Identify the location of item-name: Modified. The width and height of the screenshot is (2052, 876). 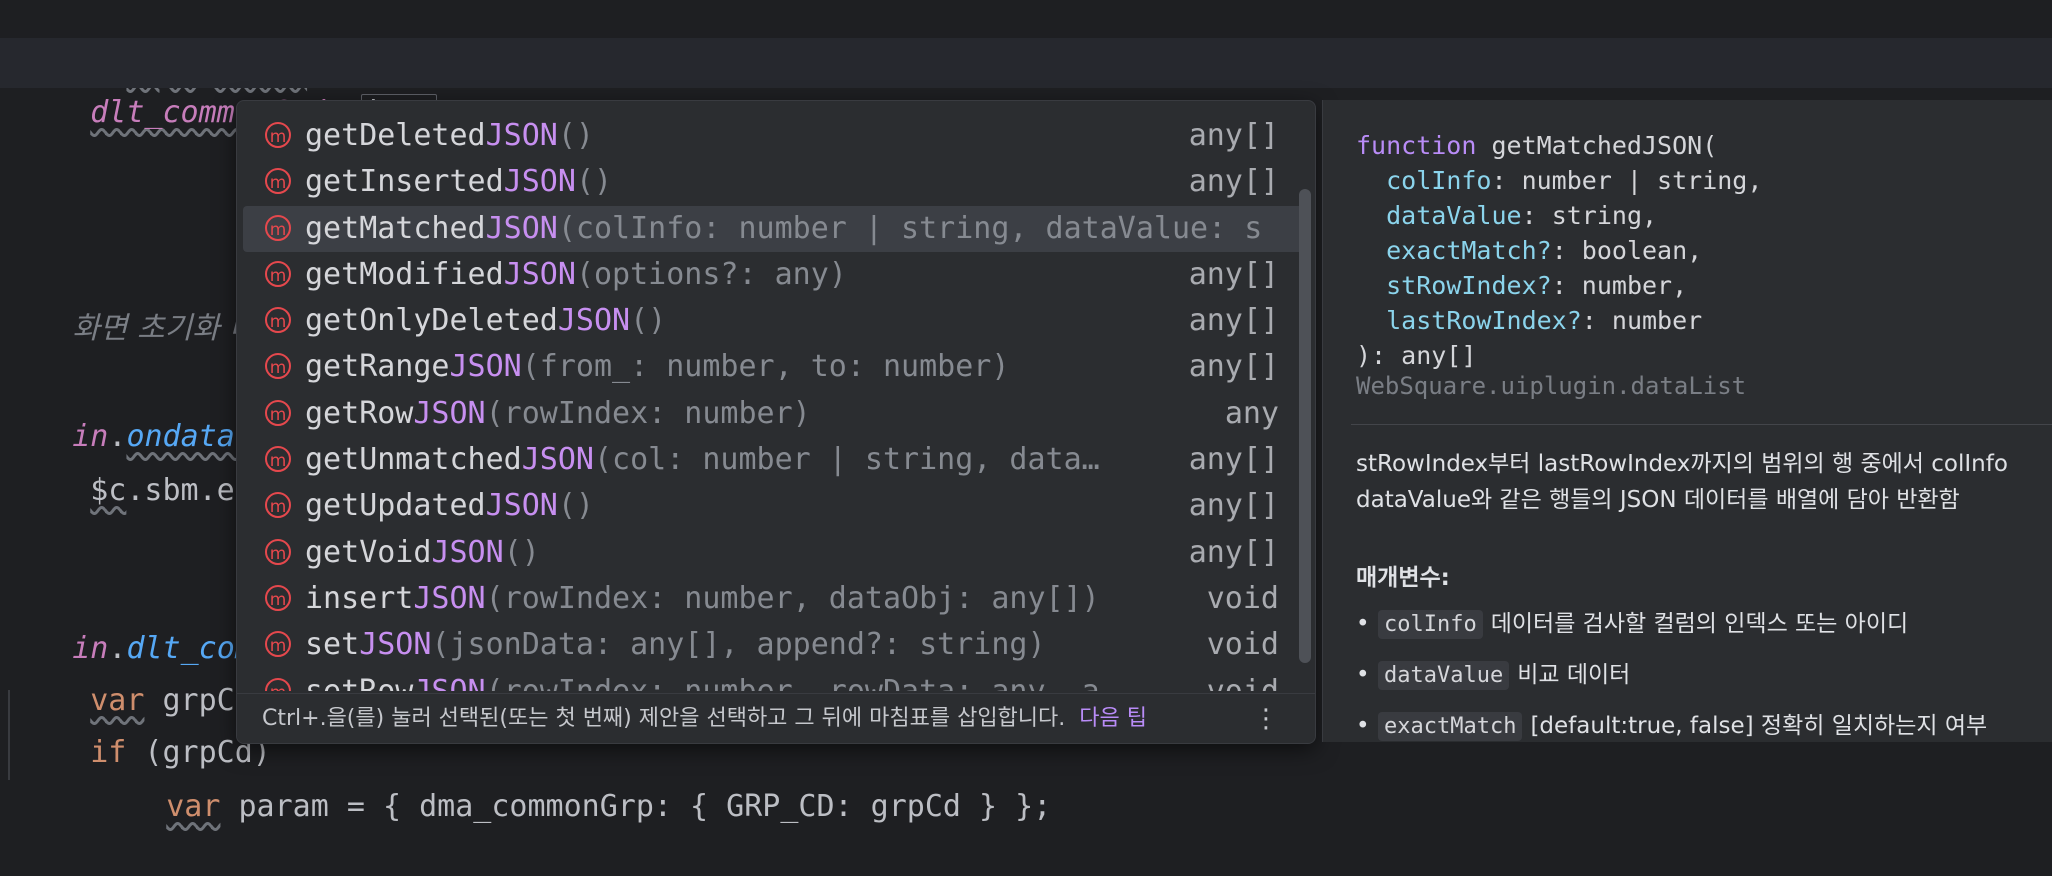
(431, 274).